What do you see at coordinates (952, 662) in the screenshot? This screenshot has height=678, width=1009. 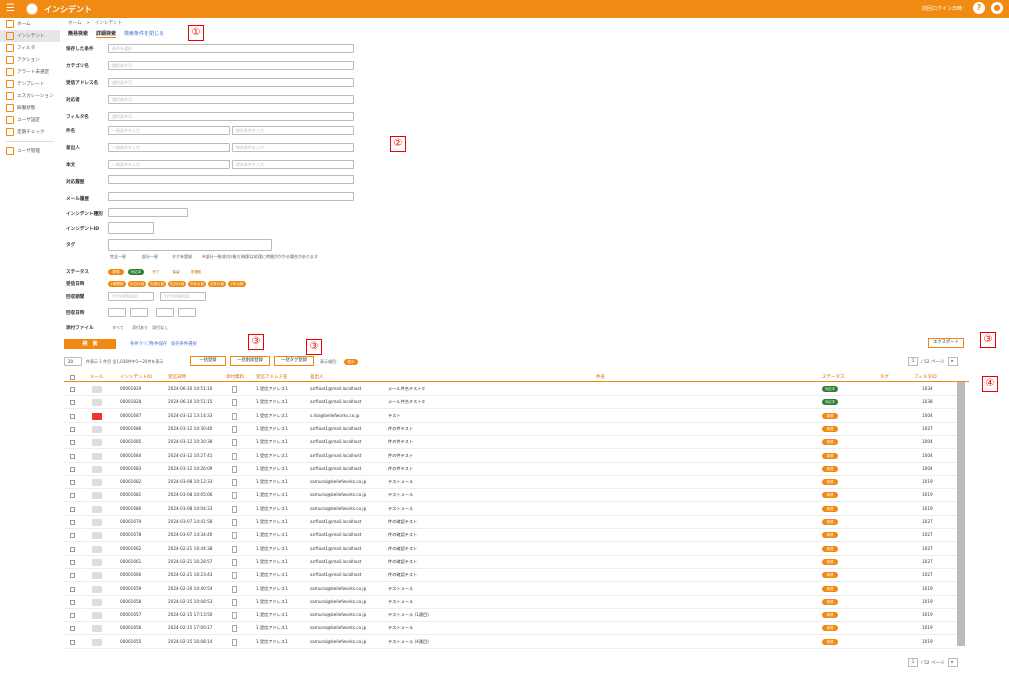 I see `page-next-bottom: ▸` at bounding box center [952, 662].